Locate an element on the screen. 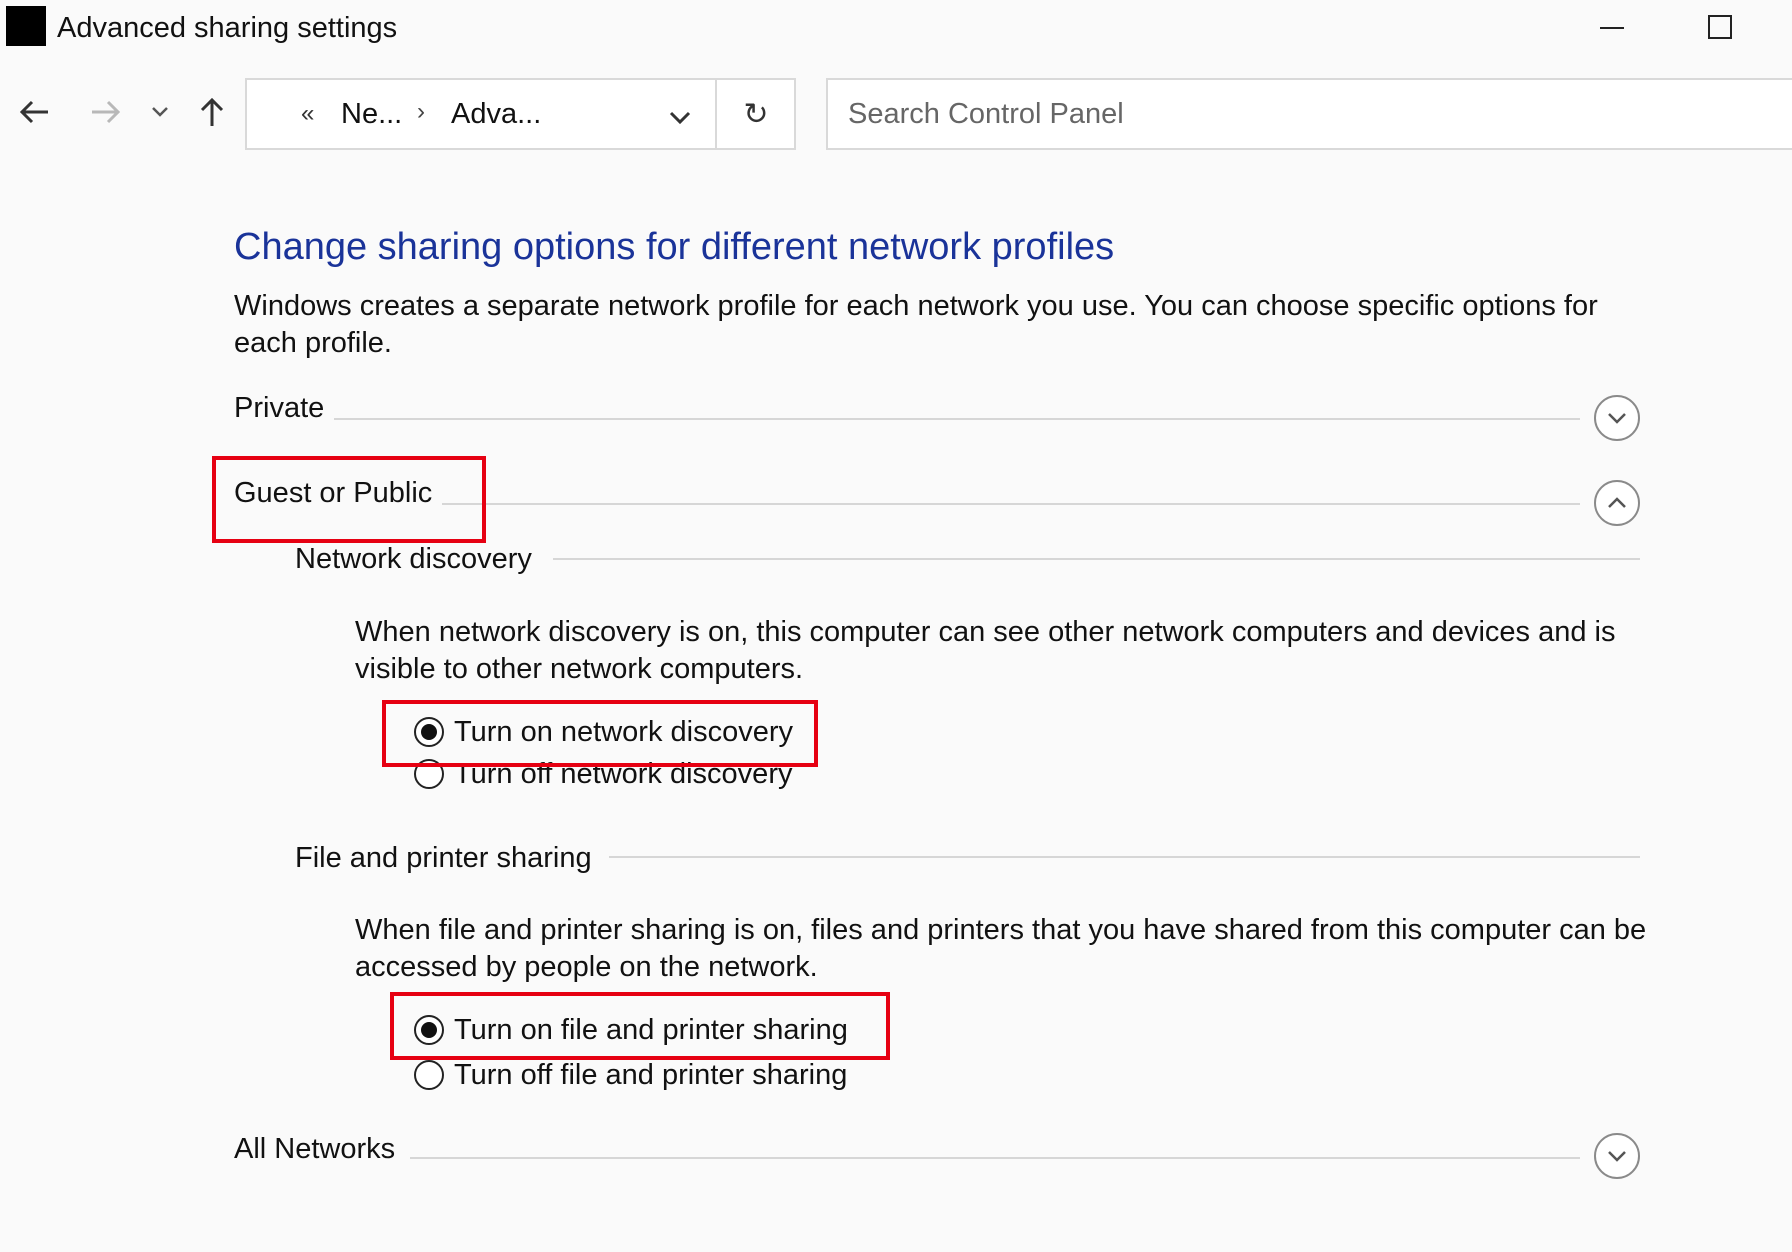  chevron-up-icon is located at coordinates (1617, 502).